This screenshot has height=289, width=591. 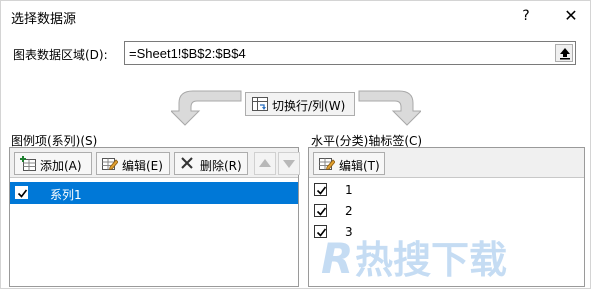 I want to click on axis-2-label: 2, so click(x=349, y=211).